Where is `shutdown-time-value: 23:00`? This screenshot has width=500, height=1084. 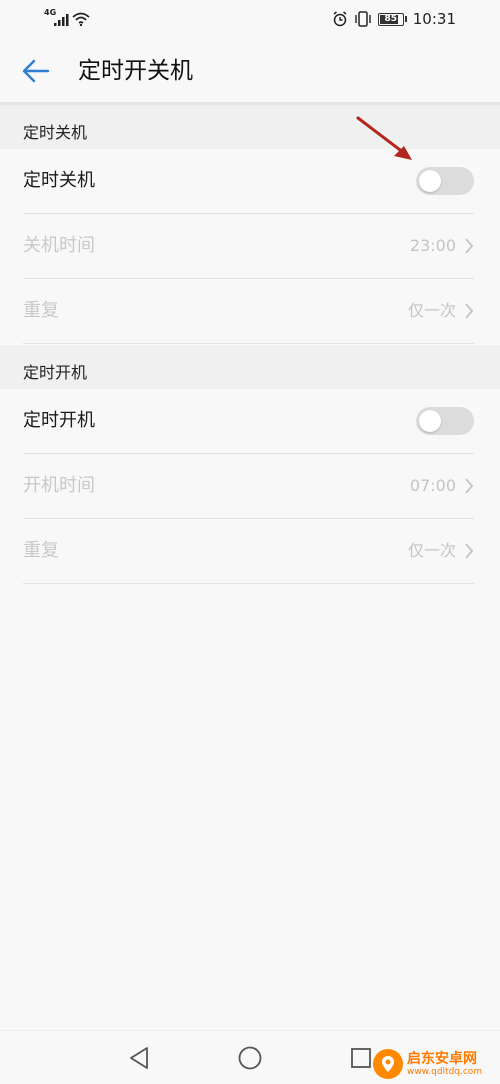
shutdown-time-value: 23:00 is located at coordinates (432, 245).